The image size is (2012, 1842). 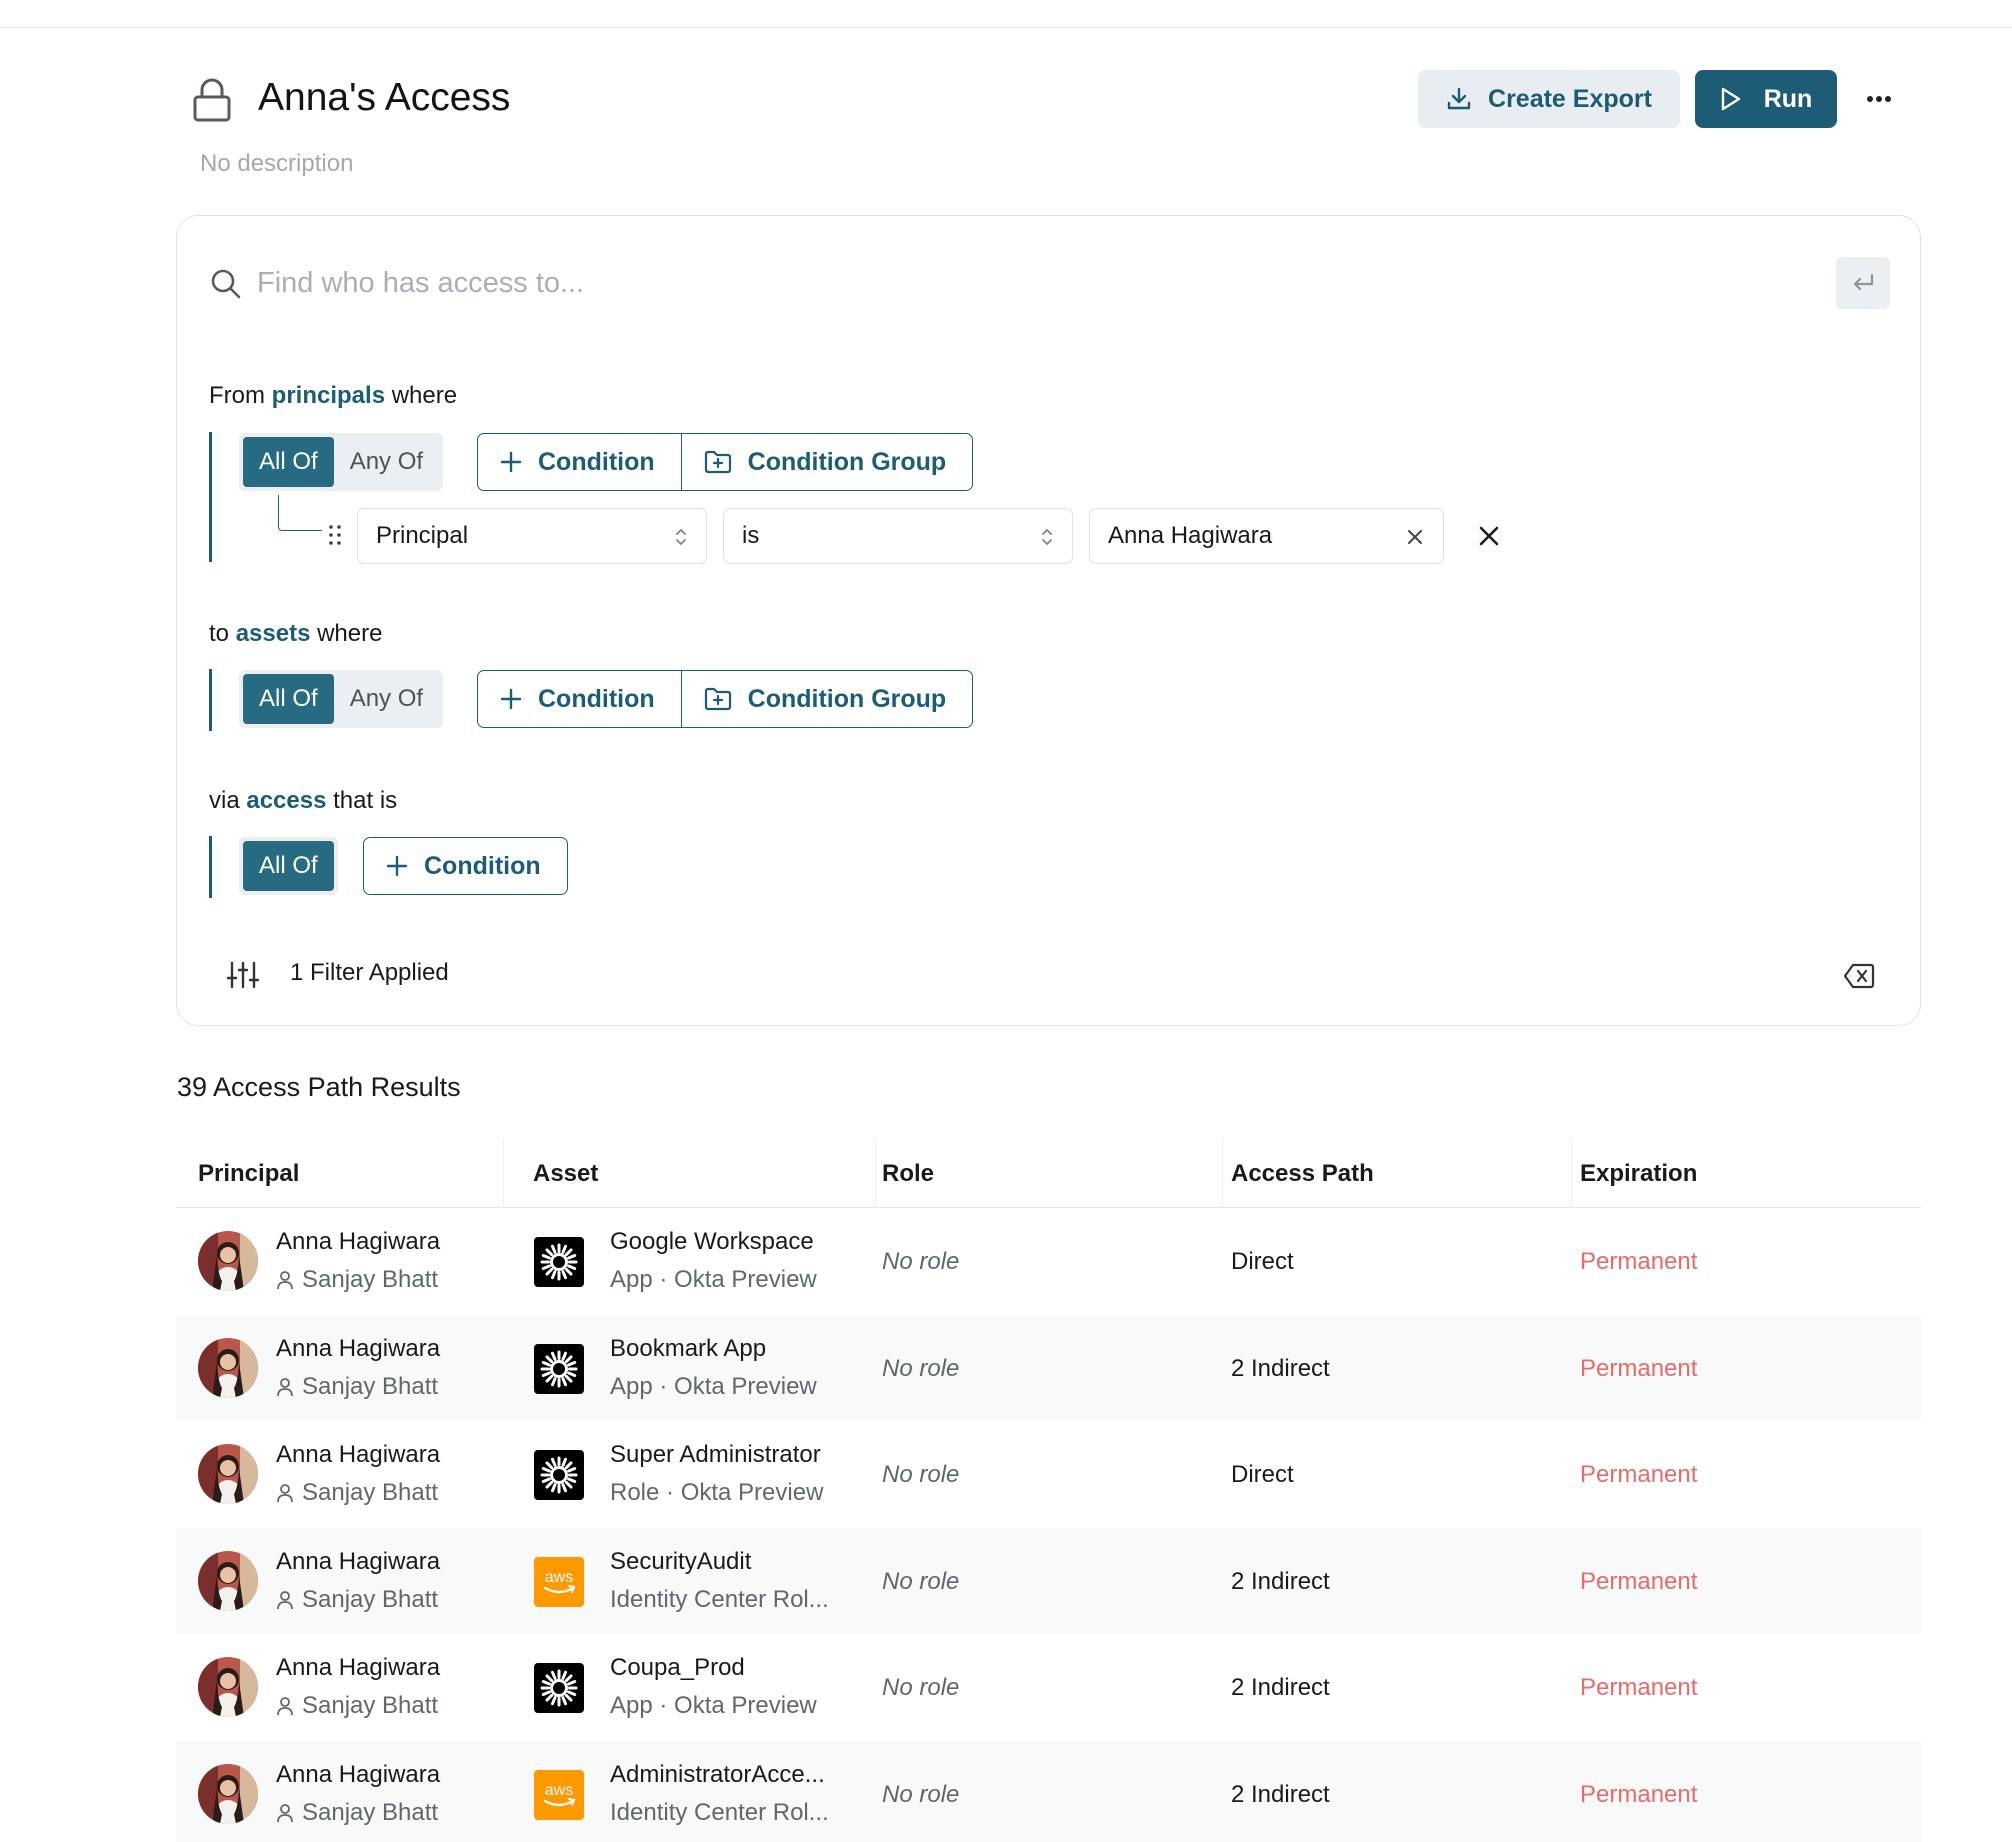 I want to click on assets-any-of: Any Of, so click(x=386, y=699).